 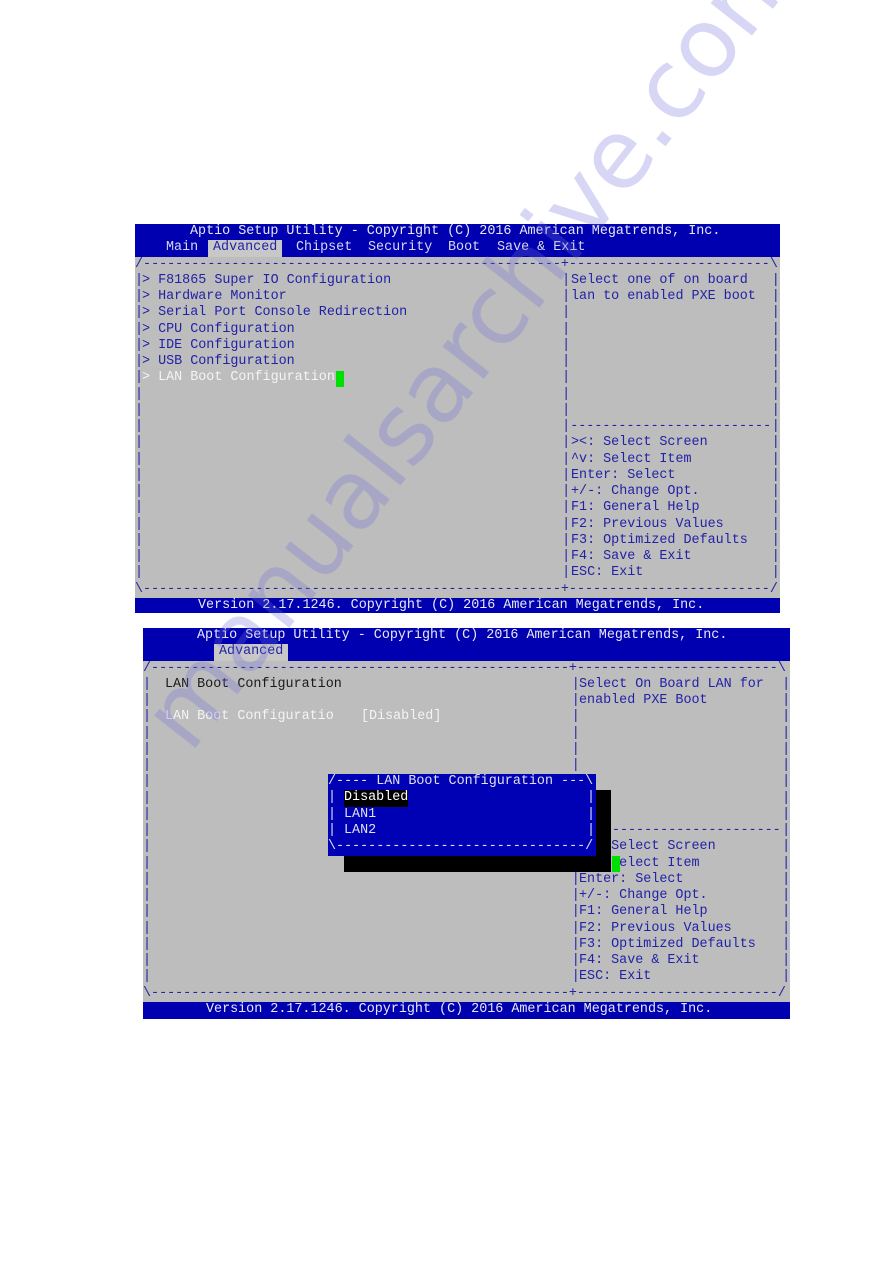 What do you see at coordinates (238, 378) in the screenshot?
I see `menu-item-lan-boot: > LAN Boot Configuration` at bounding box center [238, 378].